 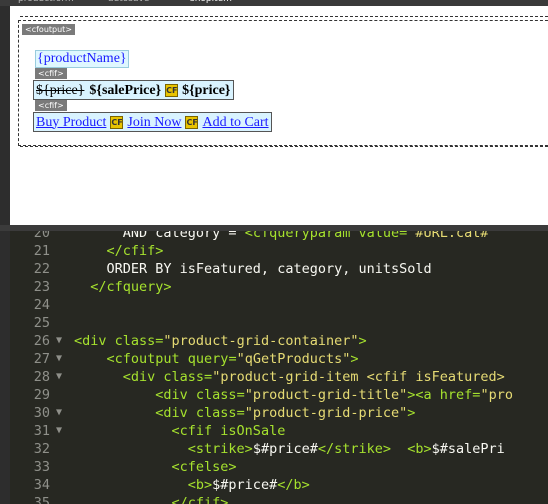 What do you see at coordinates (41, 449) in the screenshot?
I see `line-number: 32` at bounding box center [41, 449].